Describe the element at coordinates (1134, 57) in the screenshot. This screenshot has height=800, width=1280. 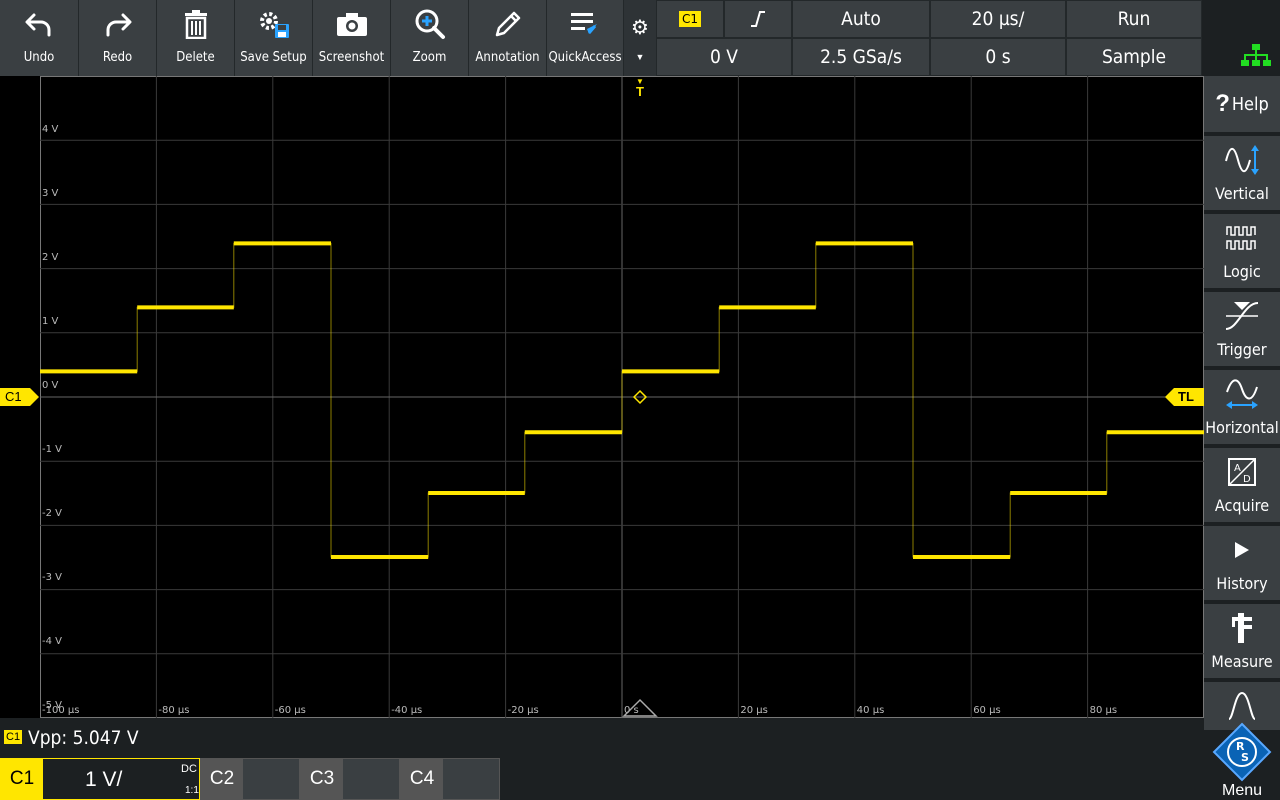
I see `acquire-mode-box: Sample` at that location.